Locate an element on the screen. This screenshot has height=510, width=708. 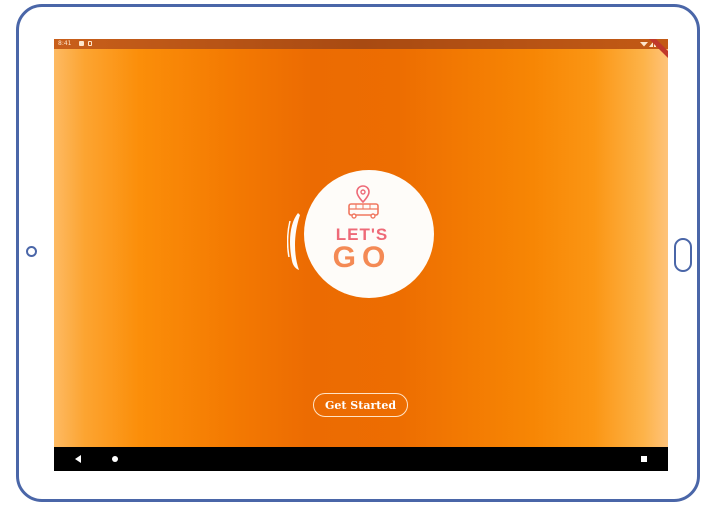
status-bar: 8:41 is located at coordinates (361, 49).